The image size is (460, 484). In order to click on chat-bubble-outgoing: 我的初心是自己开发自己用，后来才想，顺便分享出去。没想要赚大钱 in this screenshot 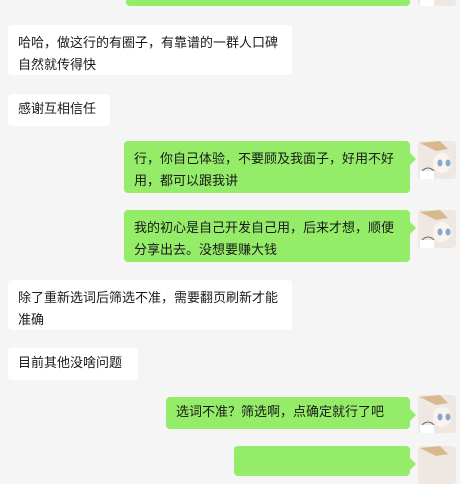, I will do `click(270, 236)`.